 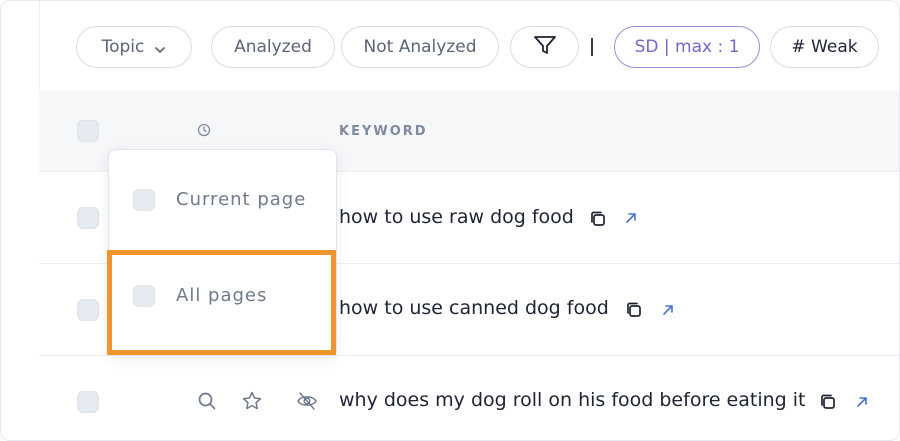 What do you see at coordinates (456, 217) in the screenshot?
I see `keyword-text: how to use raw dog food` at bounding box center [456, 217].